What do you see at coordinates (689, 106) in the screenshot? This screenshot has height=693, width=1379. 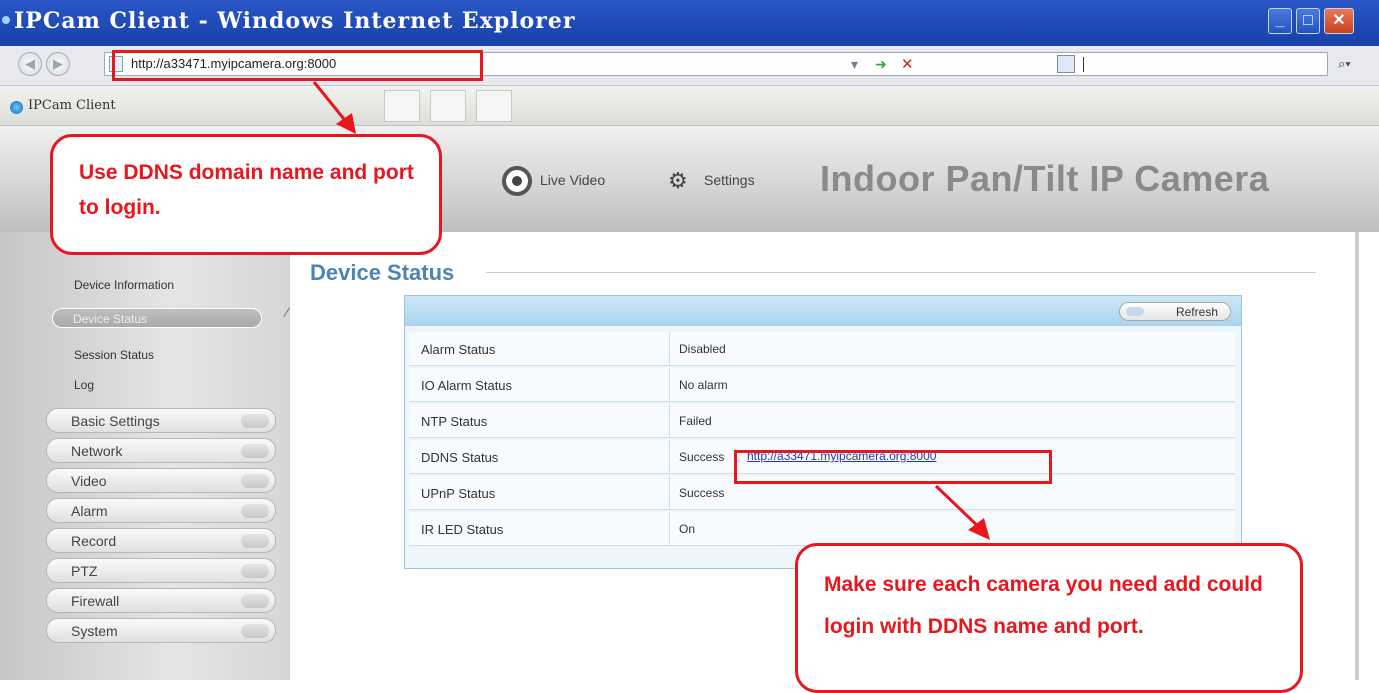 I see `browser-tabbar: IPCam Client` at bounding box center [689, 106].